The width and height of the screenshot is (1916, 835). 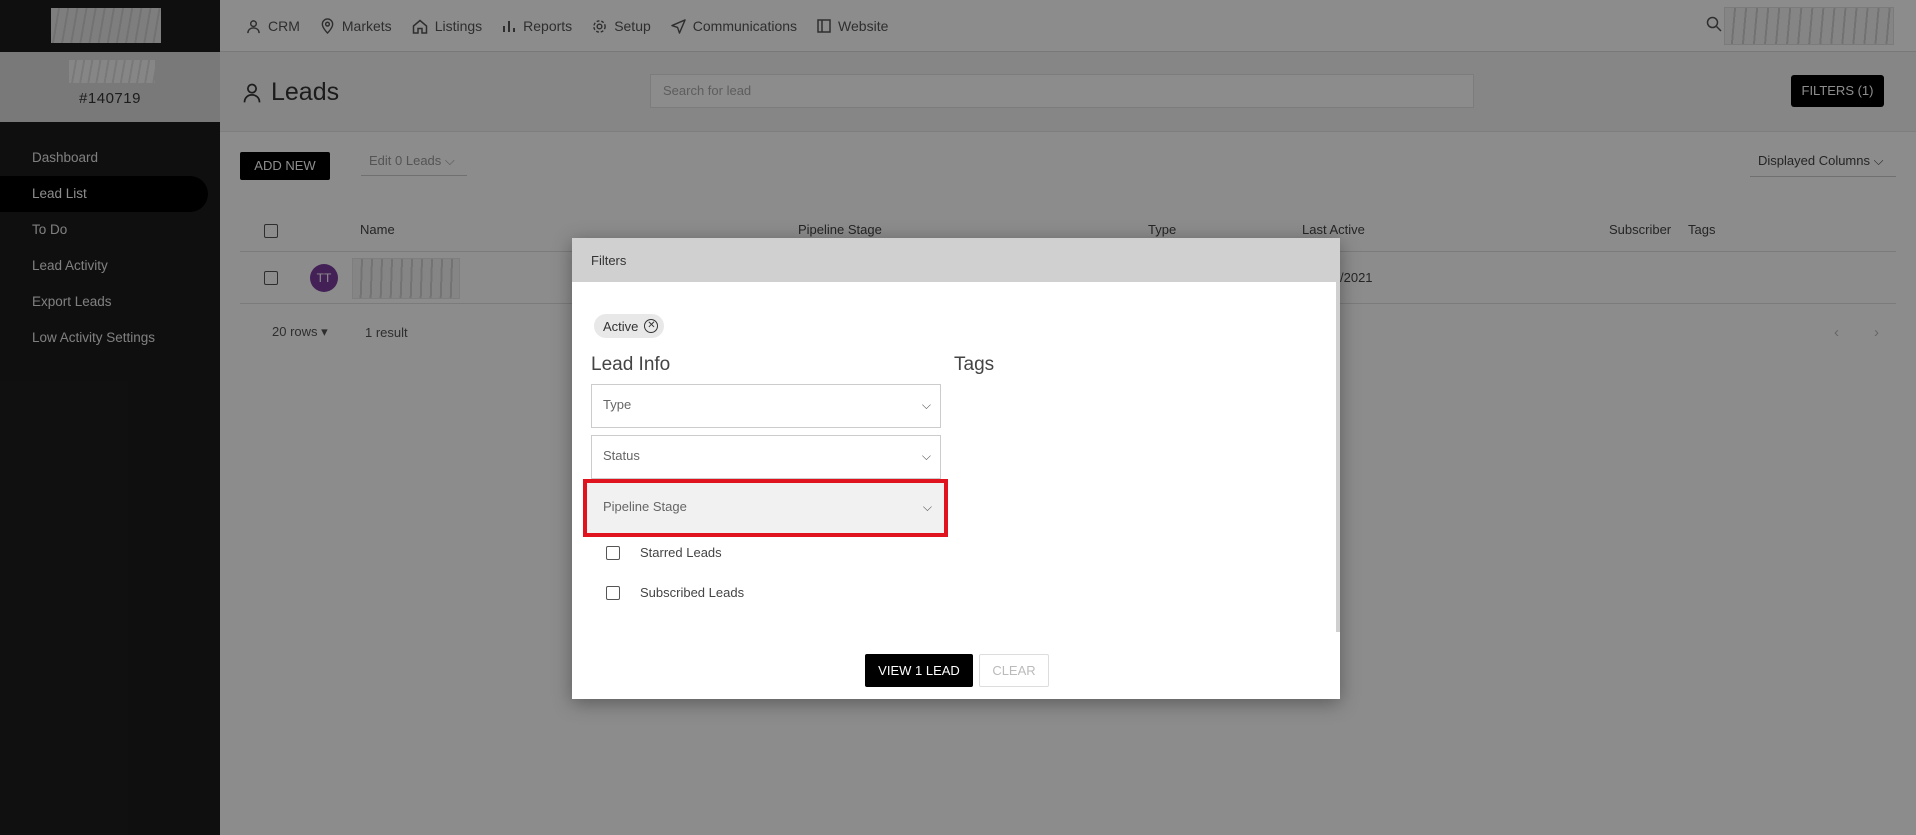 I want to click on subscribed-leads-label: Subscribed Leads, so click(x=692, y=592).